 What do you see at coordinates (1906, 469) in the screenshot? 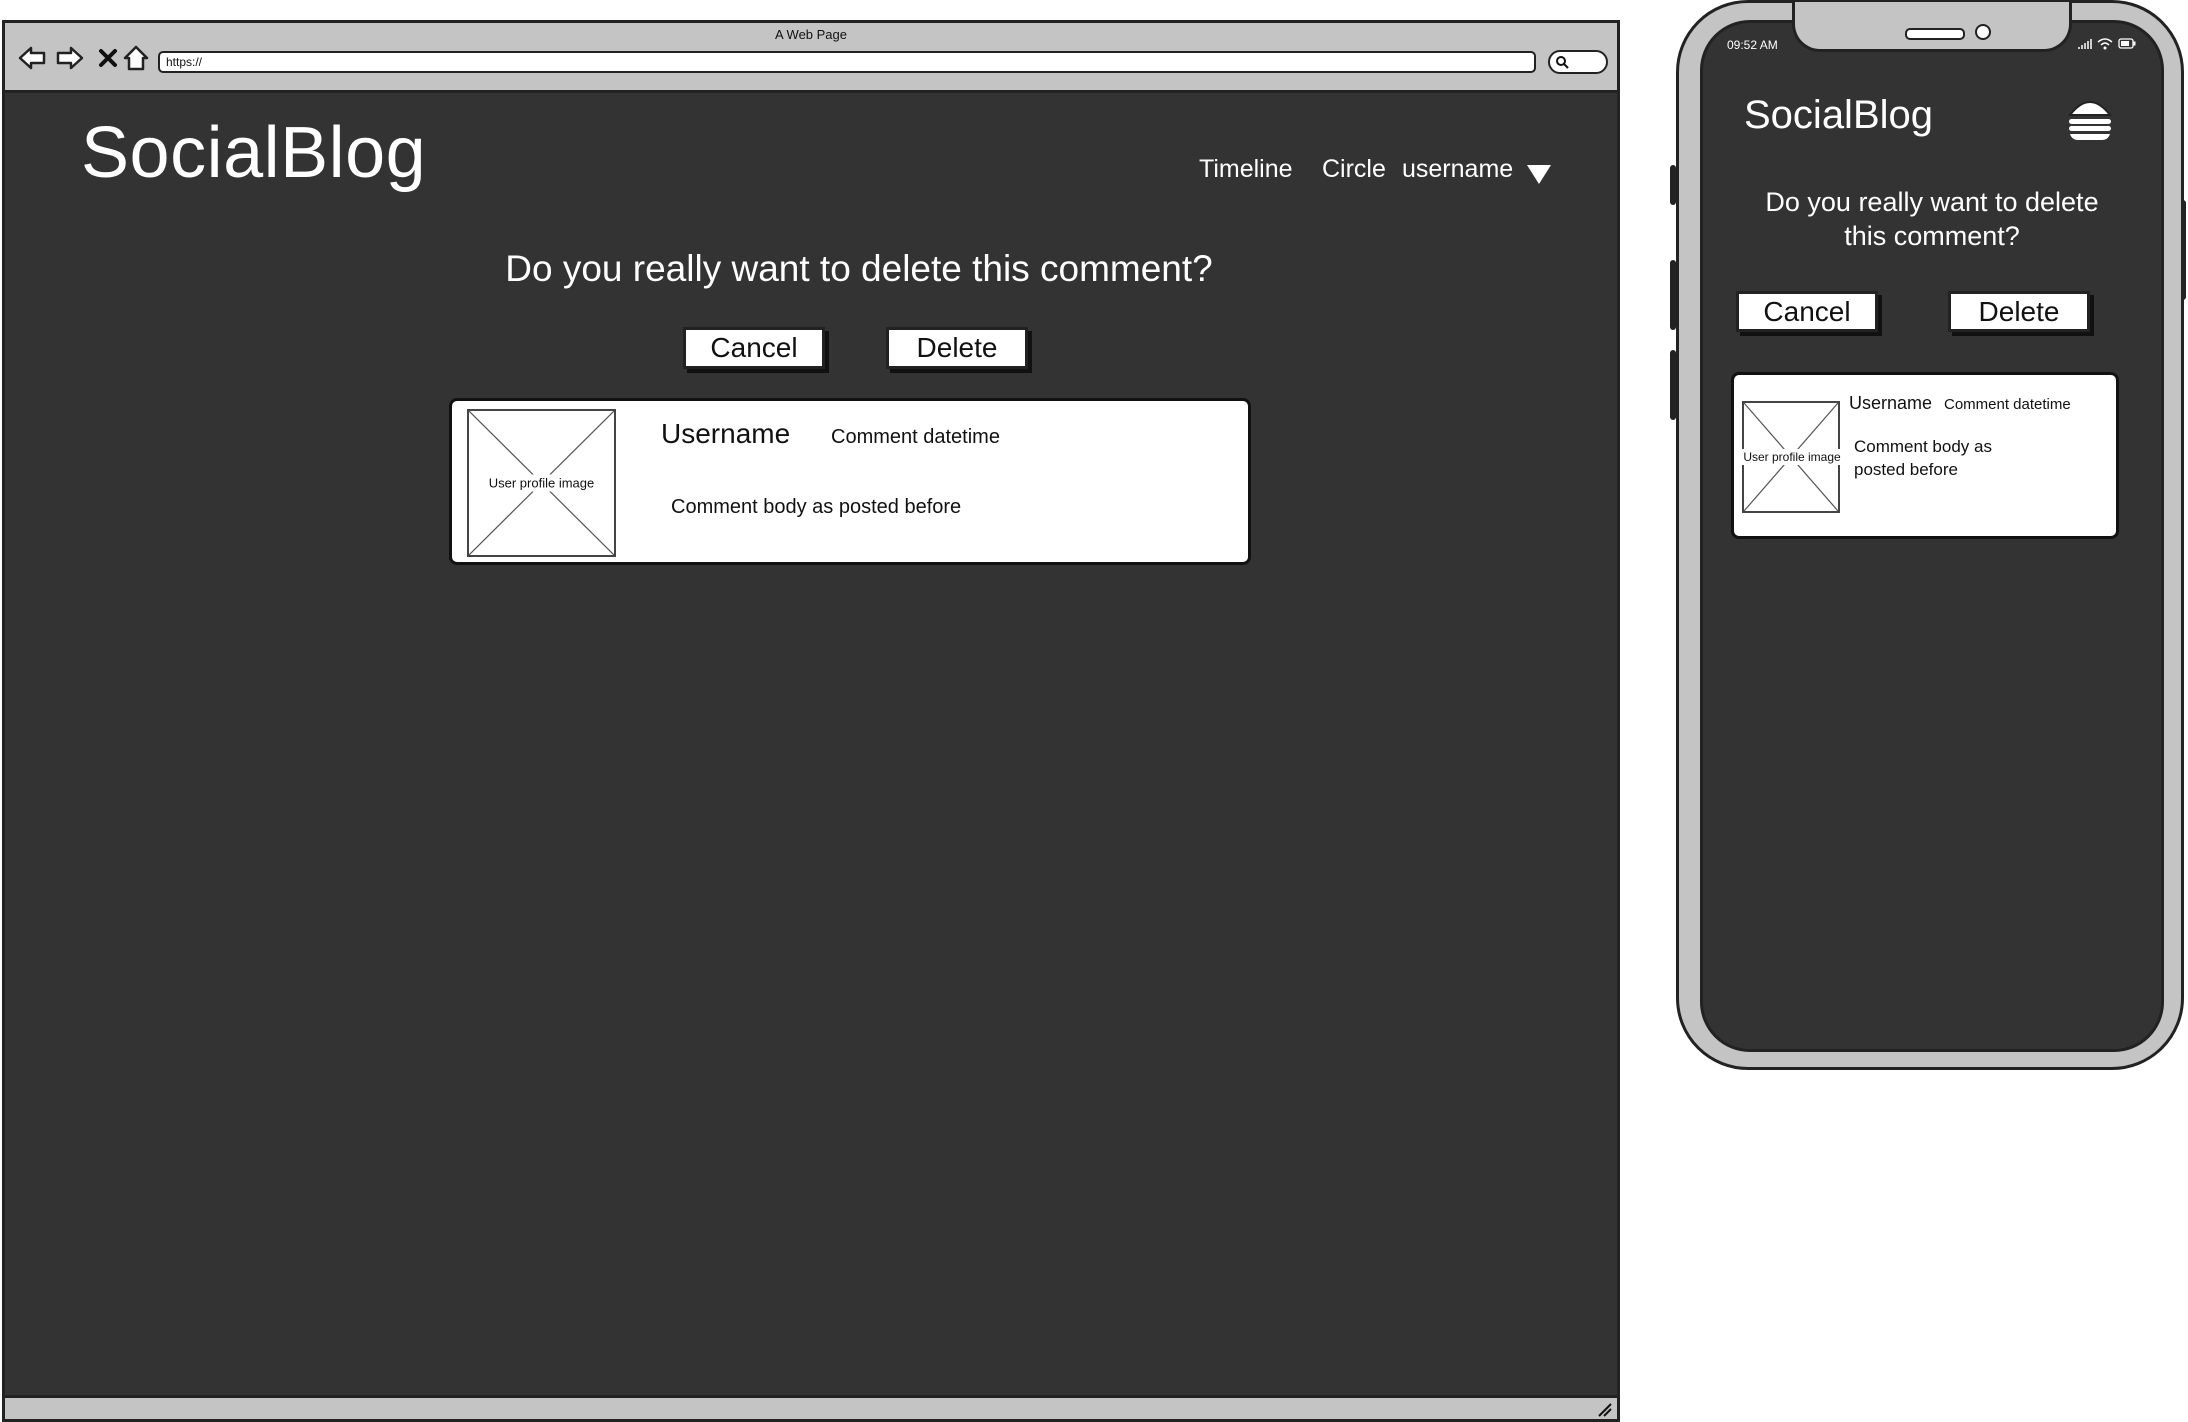
I see `comment-body-line-2: posted before` at bounding box center [1906, 469].